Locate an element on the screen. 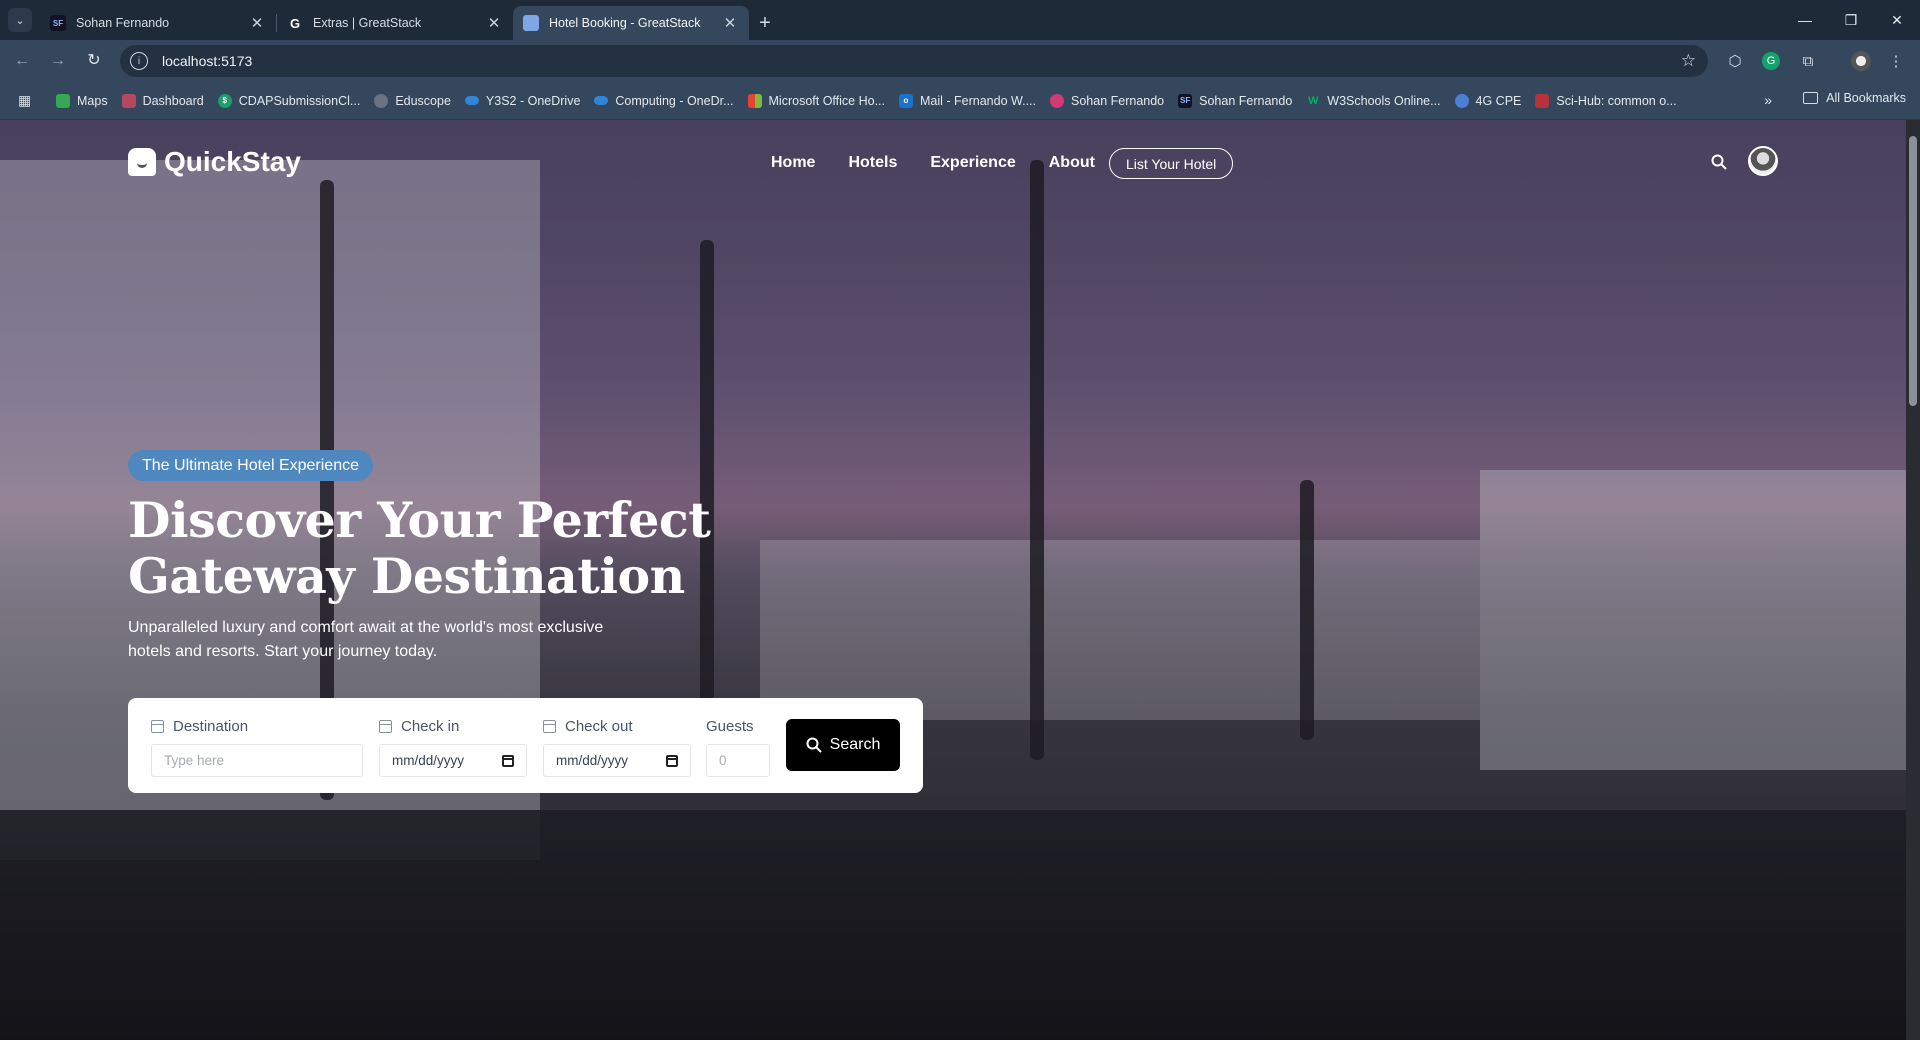  browser-tab-extras: G Extras | GreatStack ✕ is located at coordinates (395, 23).